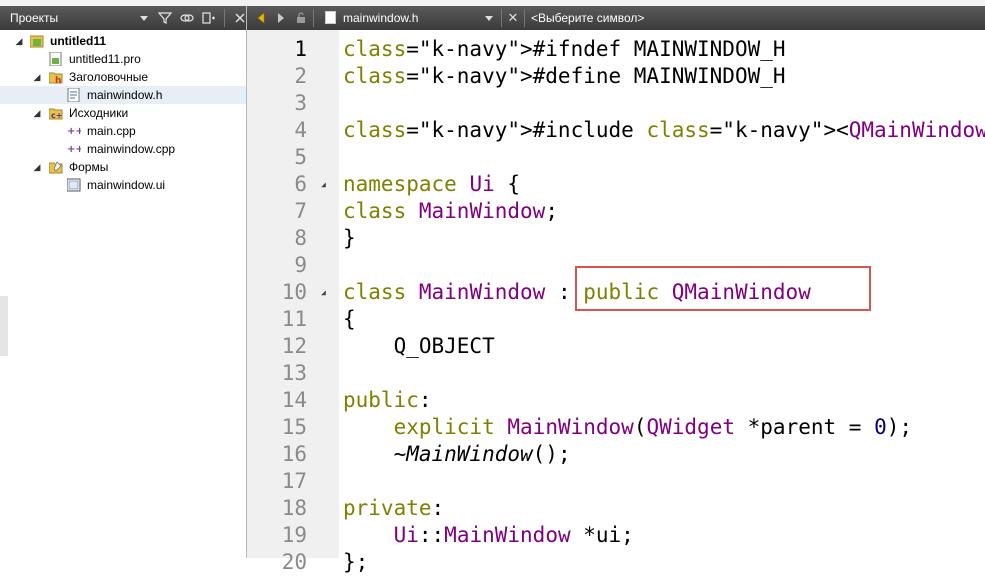 The width and height of the screenshot is (985, 576). I want to click on projects-view-selector: Проекты, so click(78, 18).